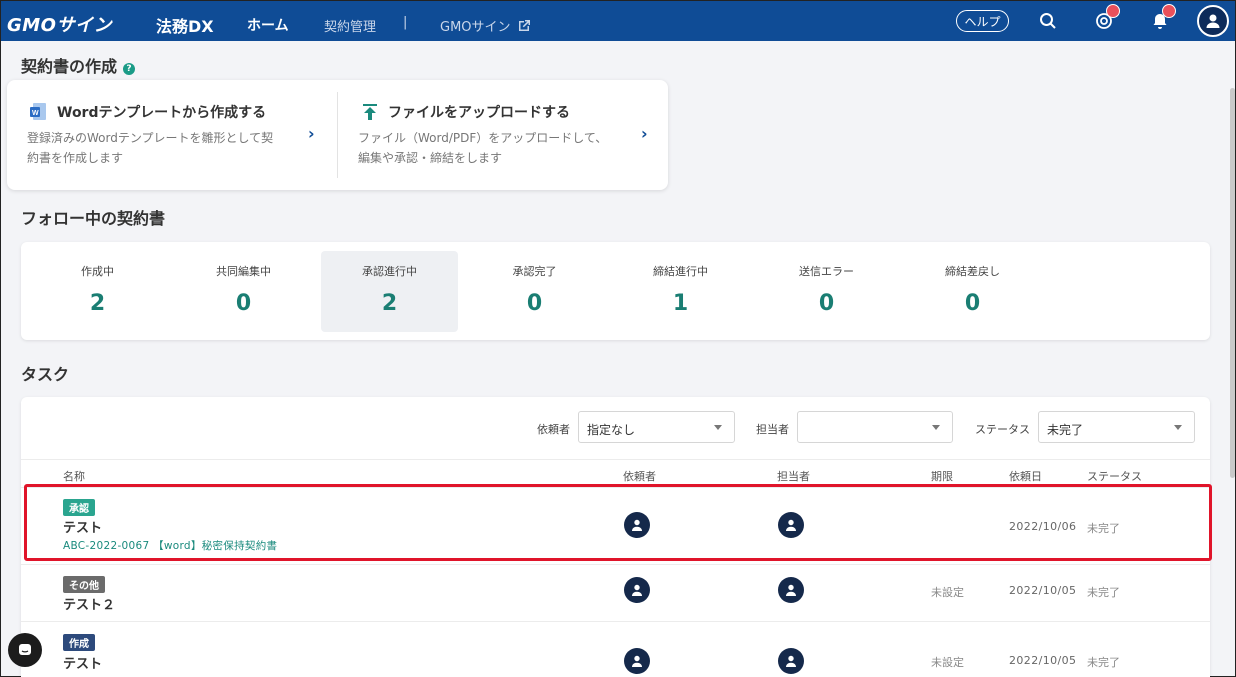 The height and width of the screenshot is (677, 1236). I want to click on scrollbar-thumb, so click(1232, 283).